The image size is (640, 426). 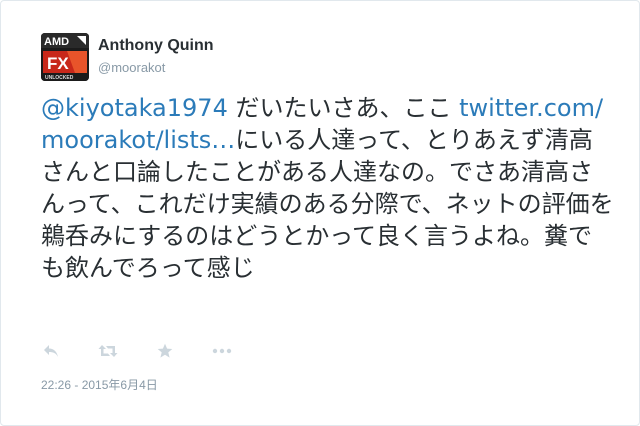 I want to click on mention-link: @kiyotaka1974, so click(x=134, y=108).